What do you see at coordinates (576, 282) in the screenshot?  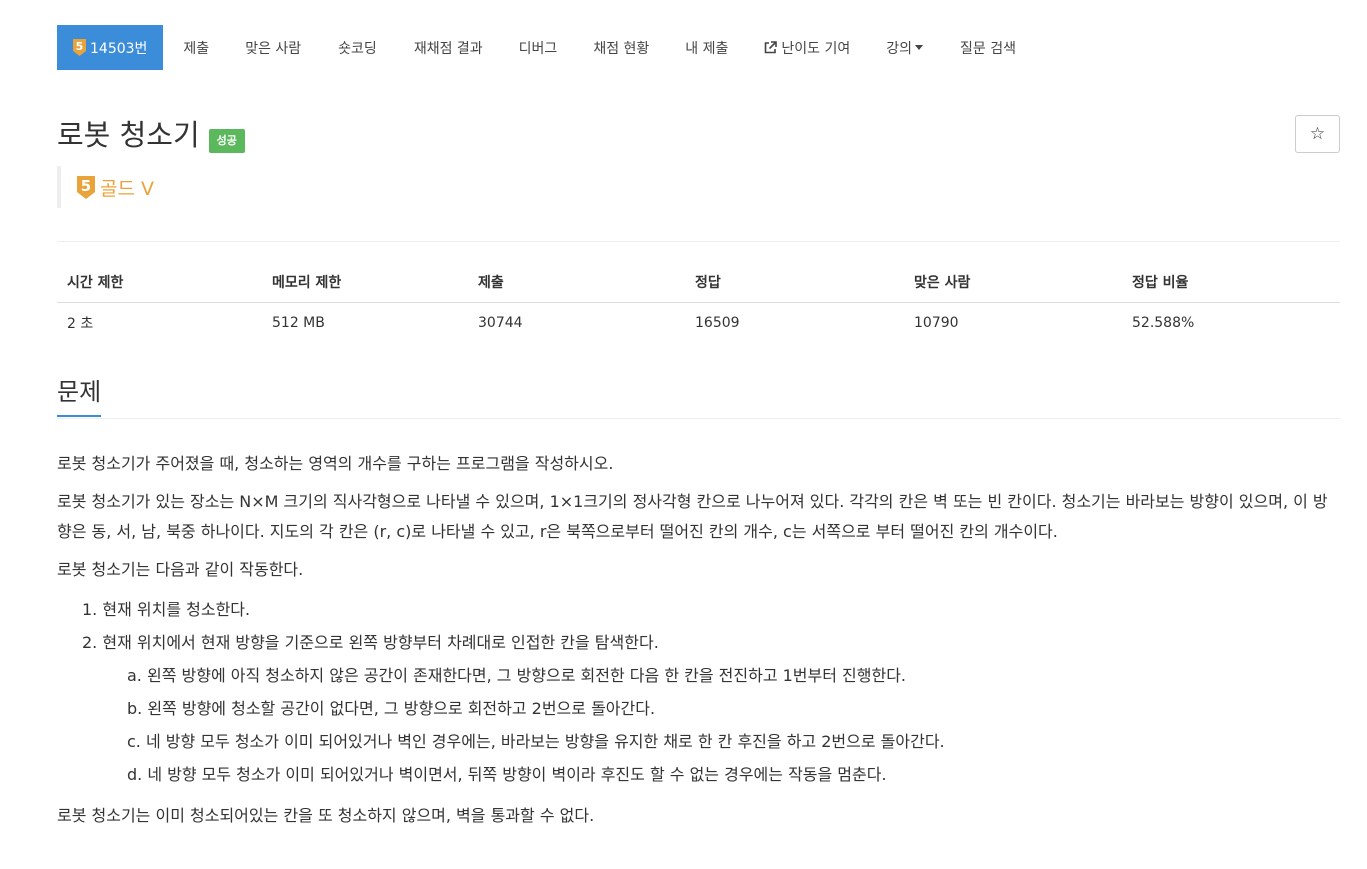 I see `header-submissions: 제출` at bounding box center [576, 282].